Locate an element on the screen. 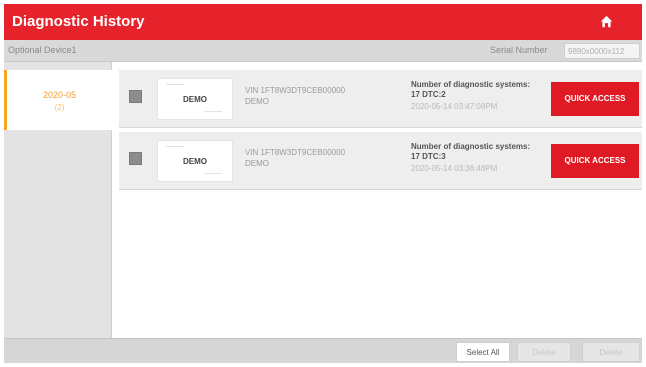 This screenshot has width=646, height=367. record-timestamp: 2020-05-14 03:36:48PM is located at coordinates (454, 168).